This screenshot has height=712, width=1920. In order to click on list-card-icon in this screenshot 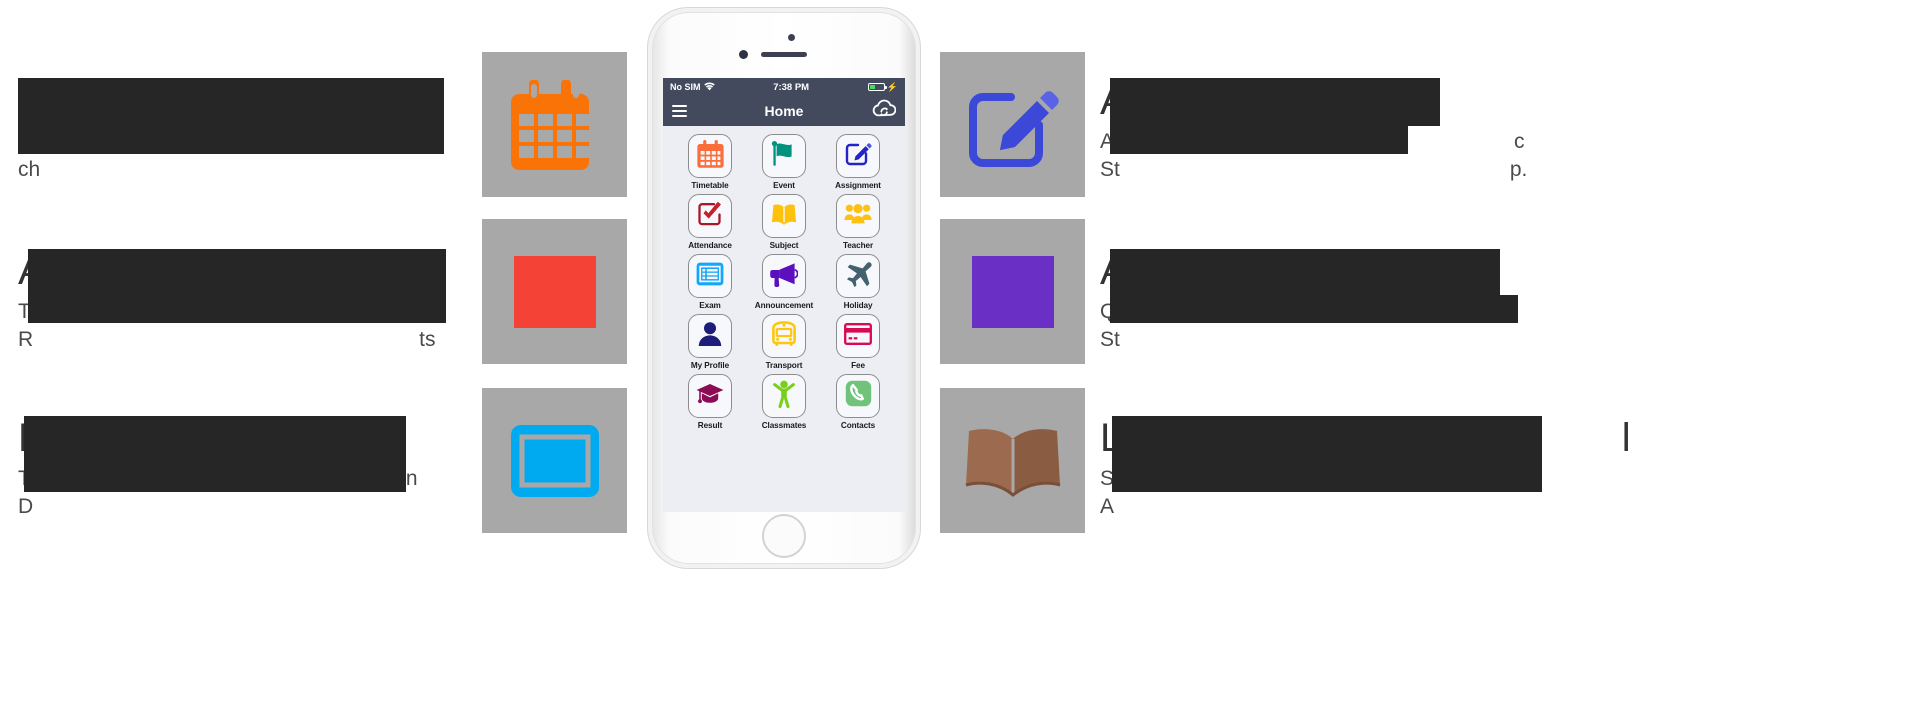, I will do `click(710, 276)`.